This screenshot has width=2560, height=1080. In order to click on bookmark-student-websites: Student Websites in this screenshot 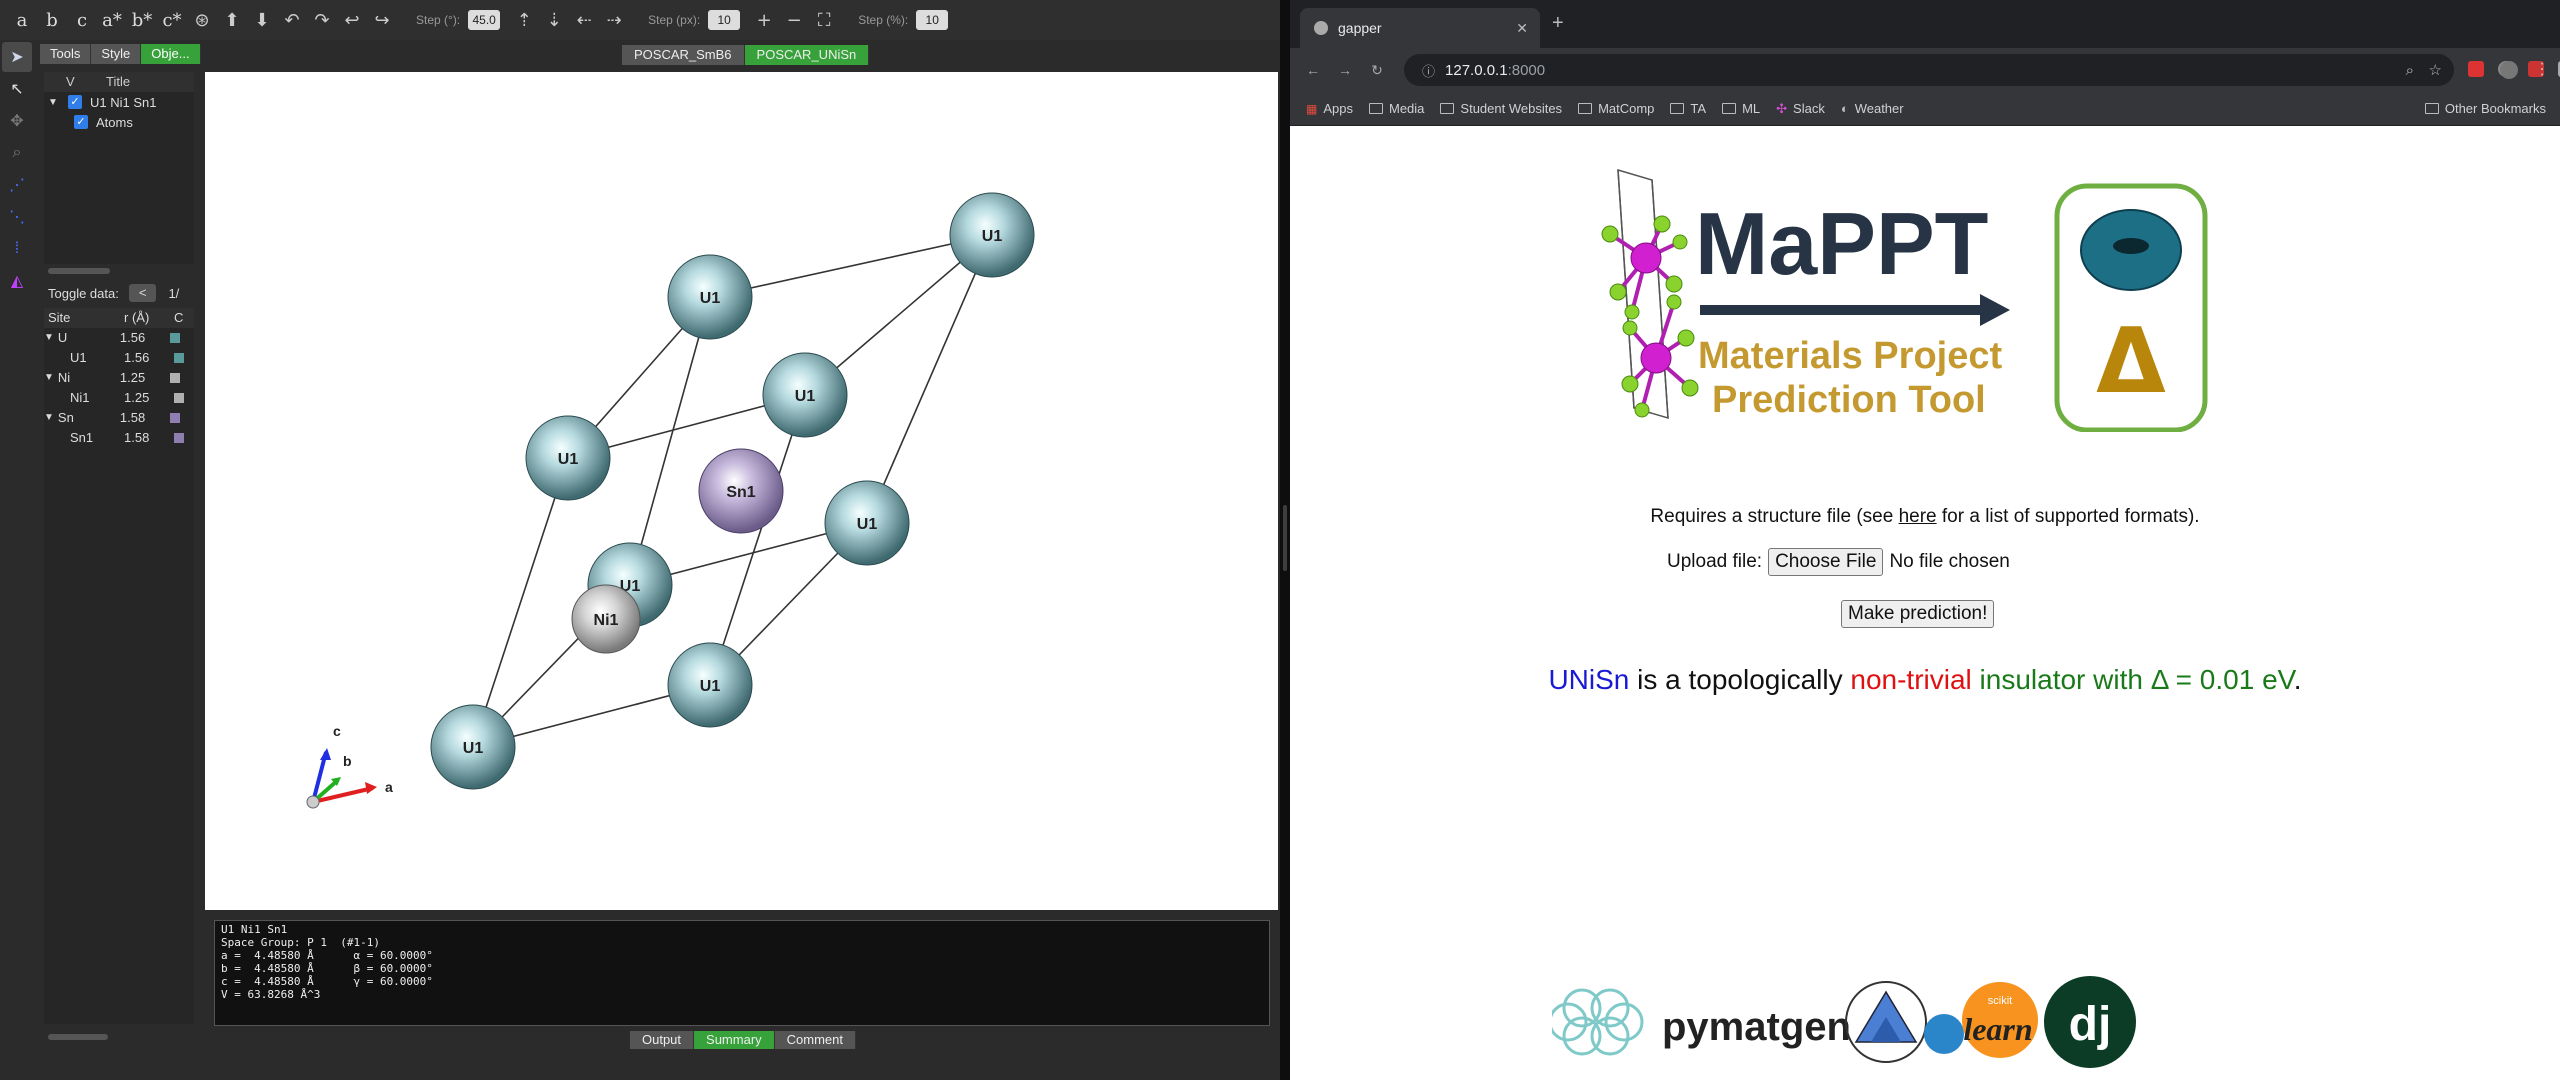, I will do `click(1501, 108)`.